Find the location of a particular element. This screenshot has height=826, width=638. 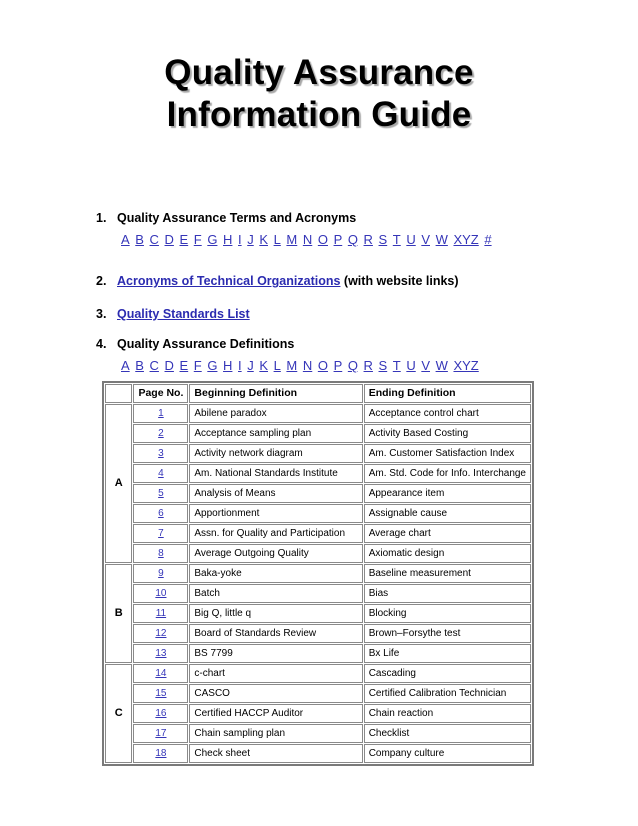

table-row: 5 Analysis of Means Appearance item is located at coordinates (318, 493).